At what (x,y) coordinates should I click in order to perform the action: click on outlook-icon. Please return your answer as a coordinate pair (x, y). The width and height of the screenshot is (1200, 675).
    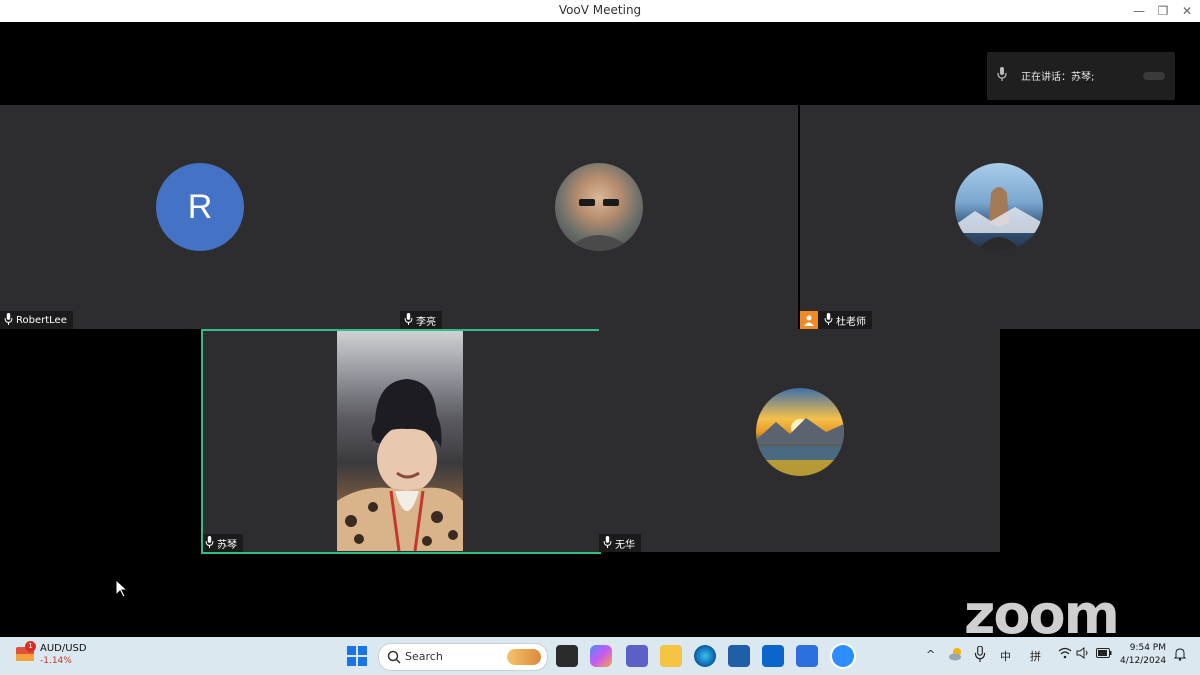
    Looking at the image, I should click on (773, 656).